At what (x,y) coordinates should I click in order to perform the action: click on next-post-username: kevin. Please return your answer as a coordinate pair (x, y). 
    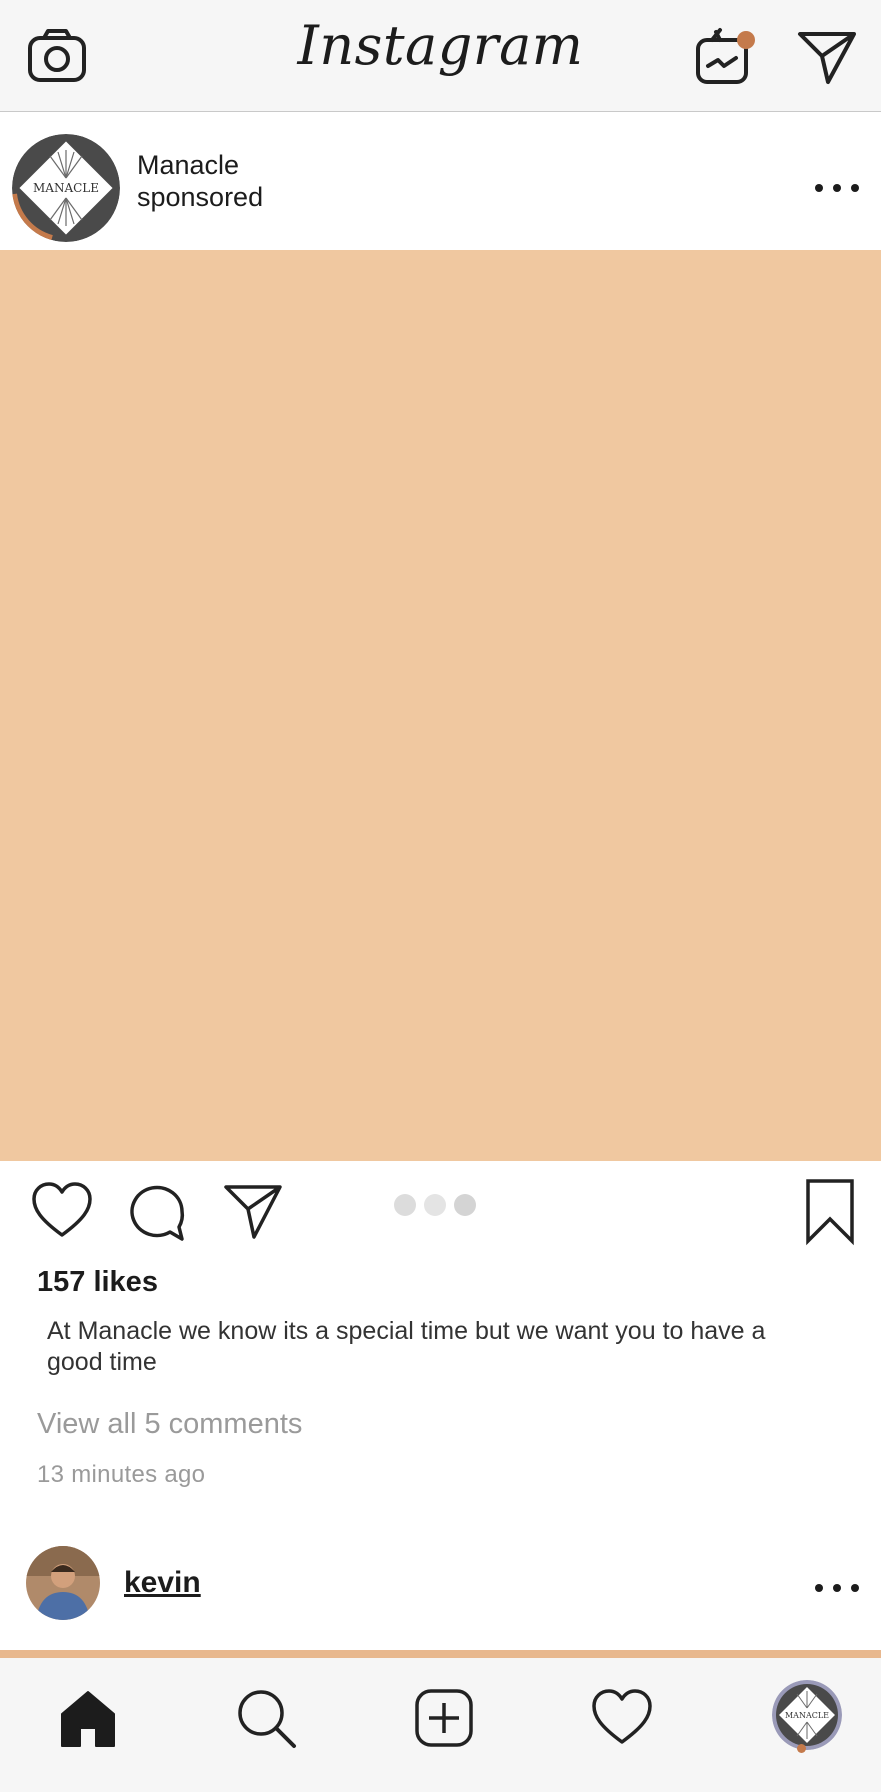
    Looking at the image, I should click on (162, 1583).